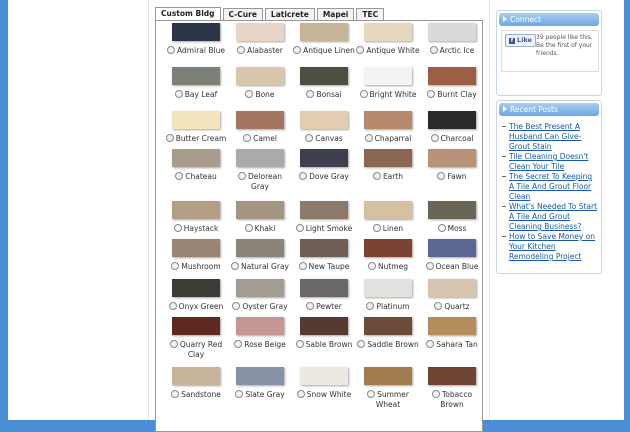 The height and width of the screenshot is (432, 630). I want to click on color-option: Chateau, so click(196, 165).